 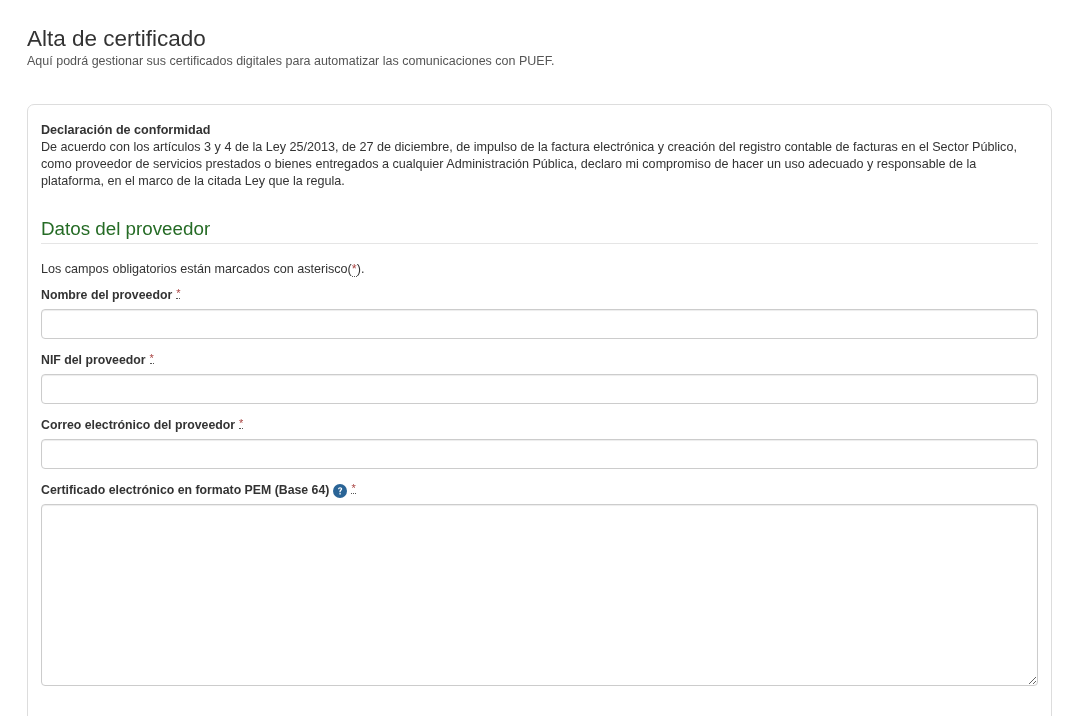 I want to click on declaration-title: Declaración de conformidad, so click(x=126, y=130).